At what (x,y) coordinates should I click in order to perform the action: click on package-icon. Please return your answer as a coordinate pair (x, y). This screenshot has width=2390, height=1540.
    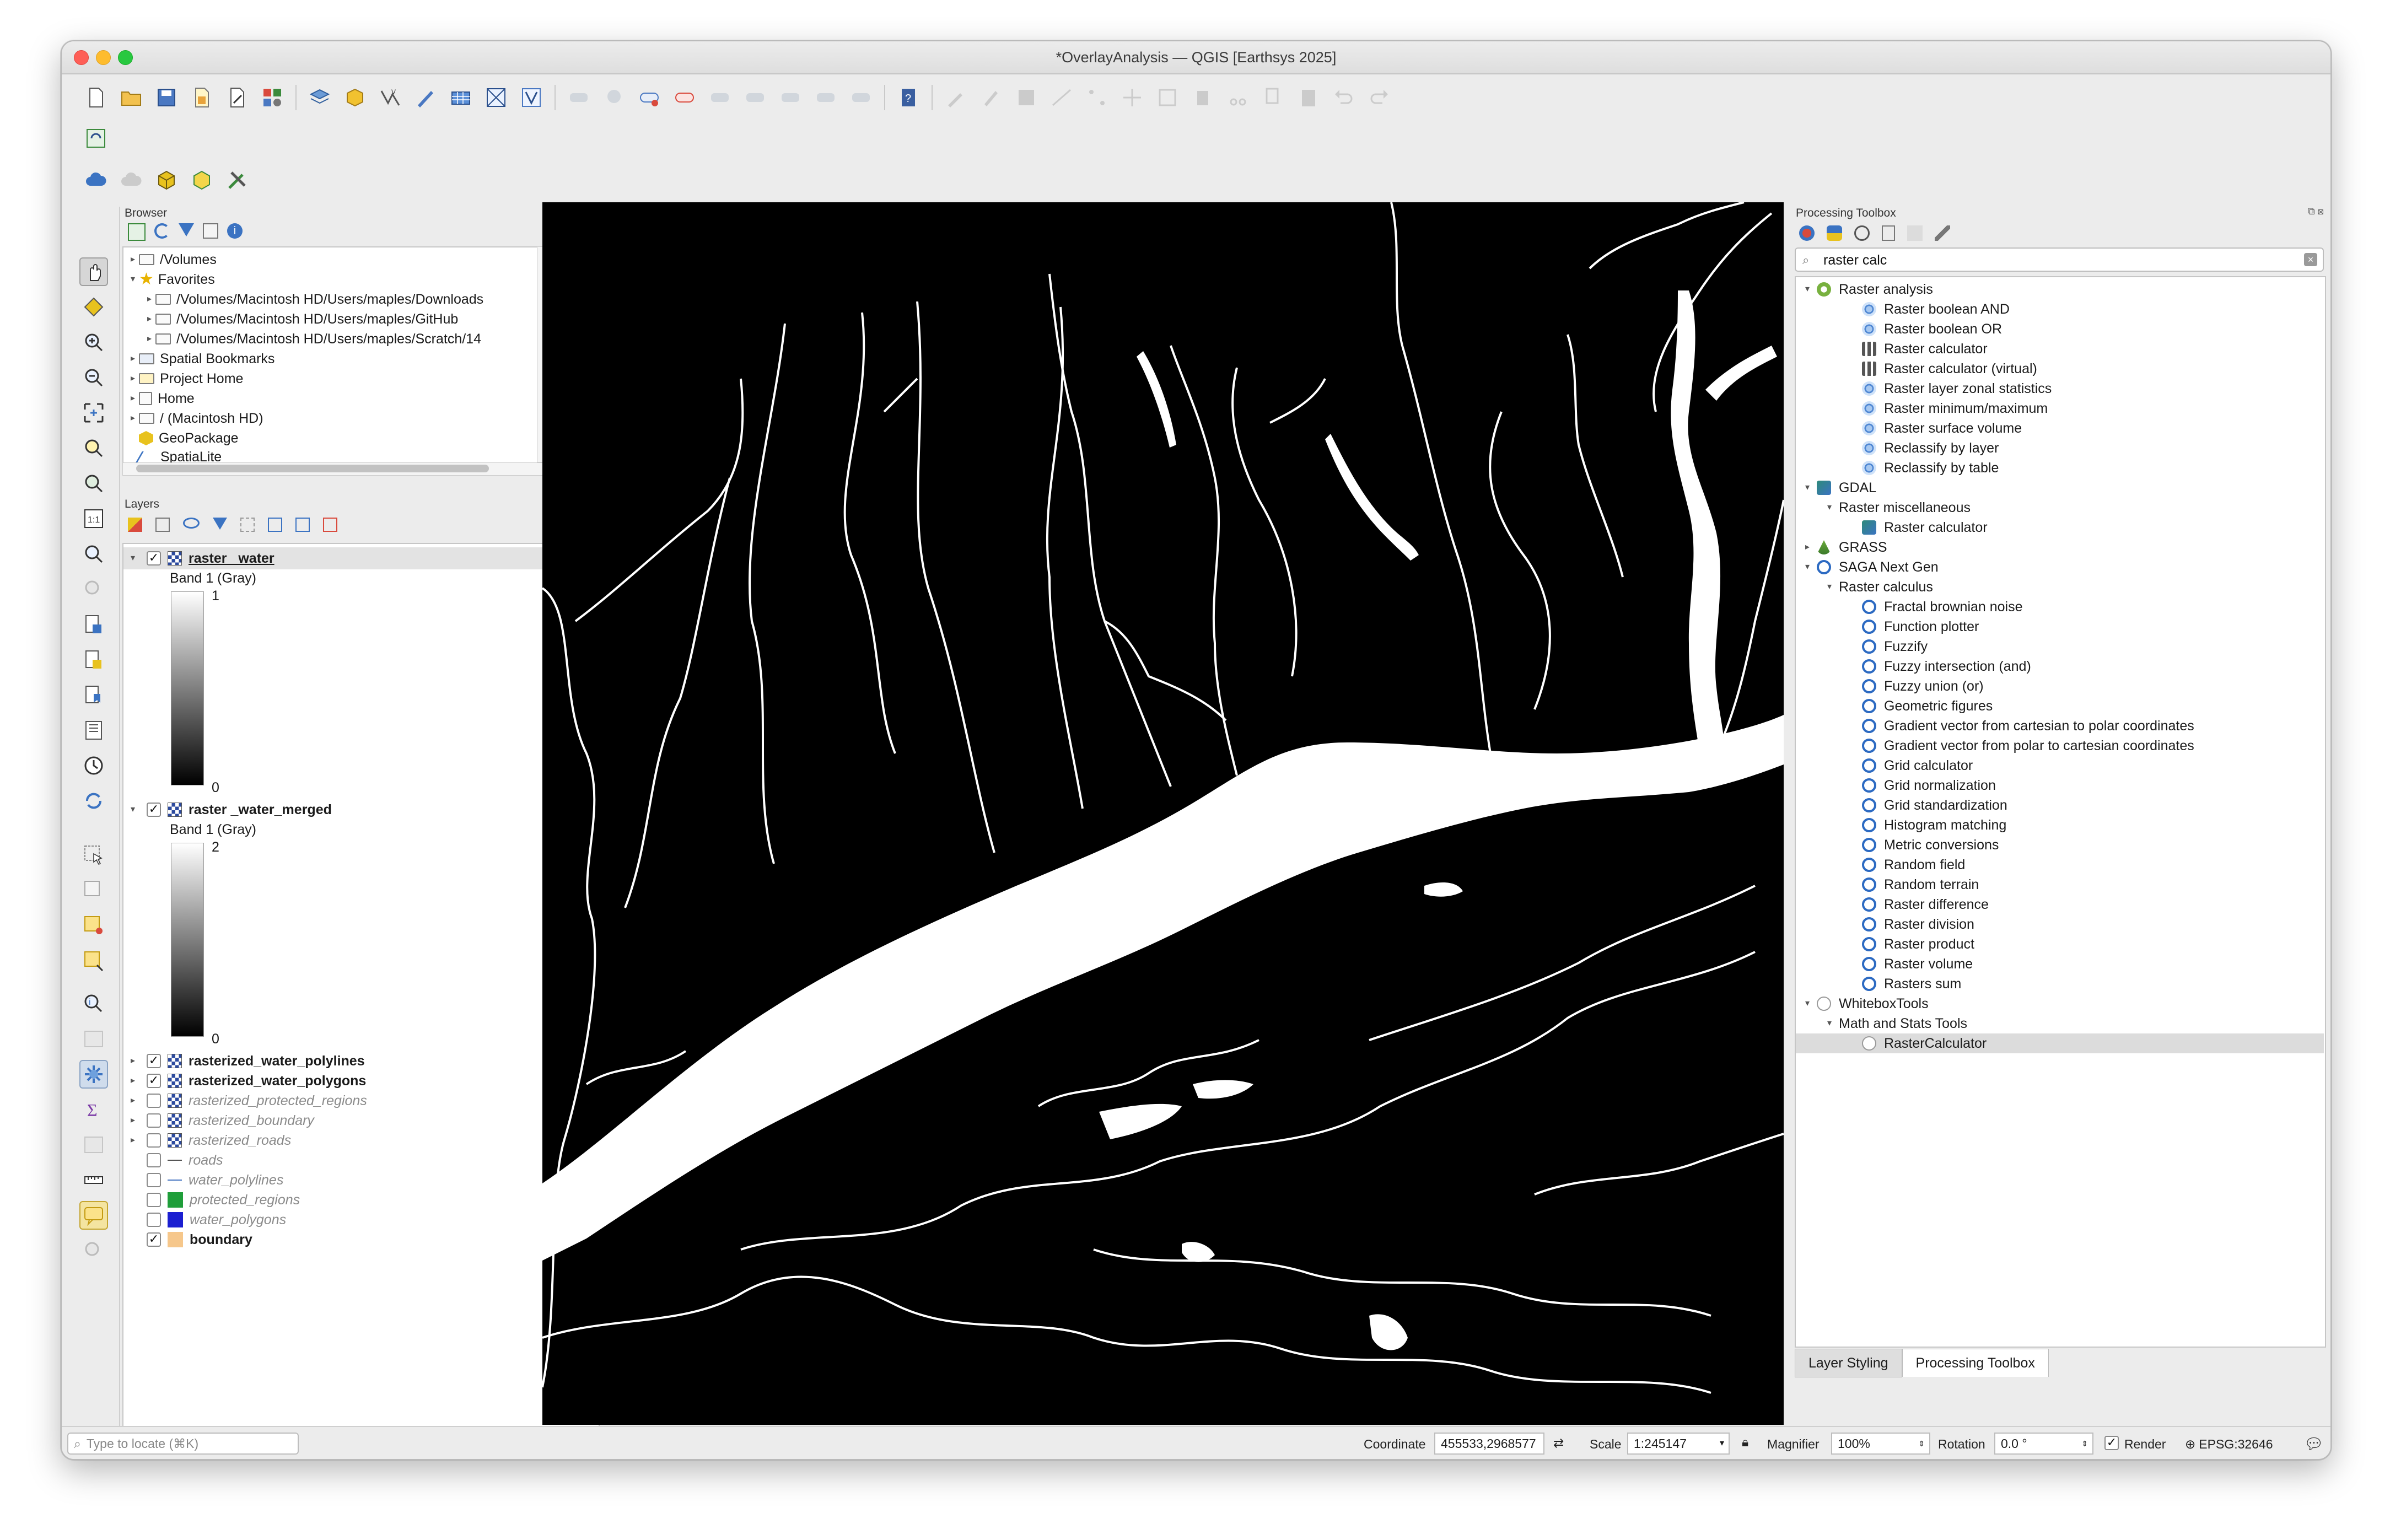
    Looking at the image, I should click on (201, 180).